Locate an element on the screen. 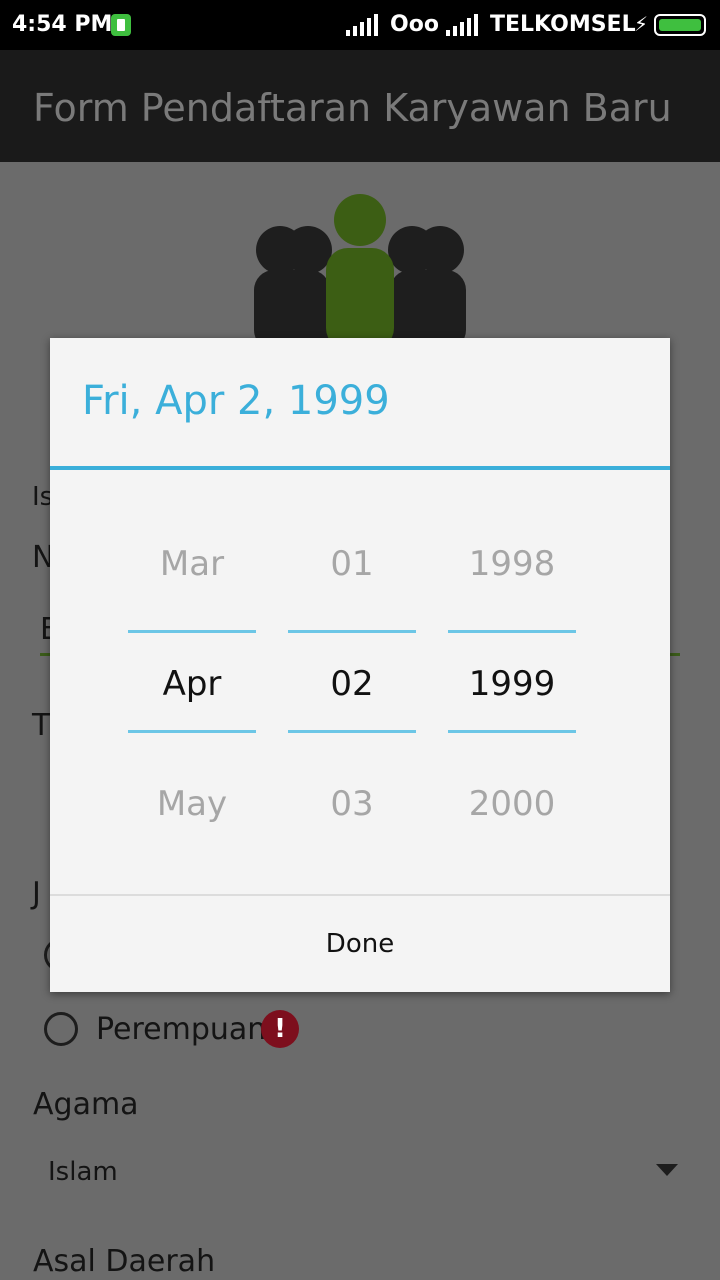 The image size is (720, 1280). battery-icon is located at coordinates (680, 25).